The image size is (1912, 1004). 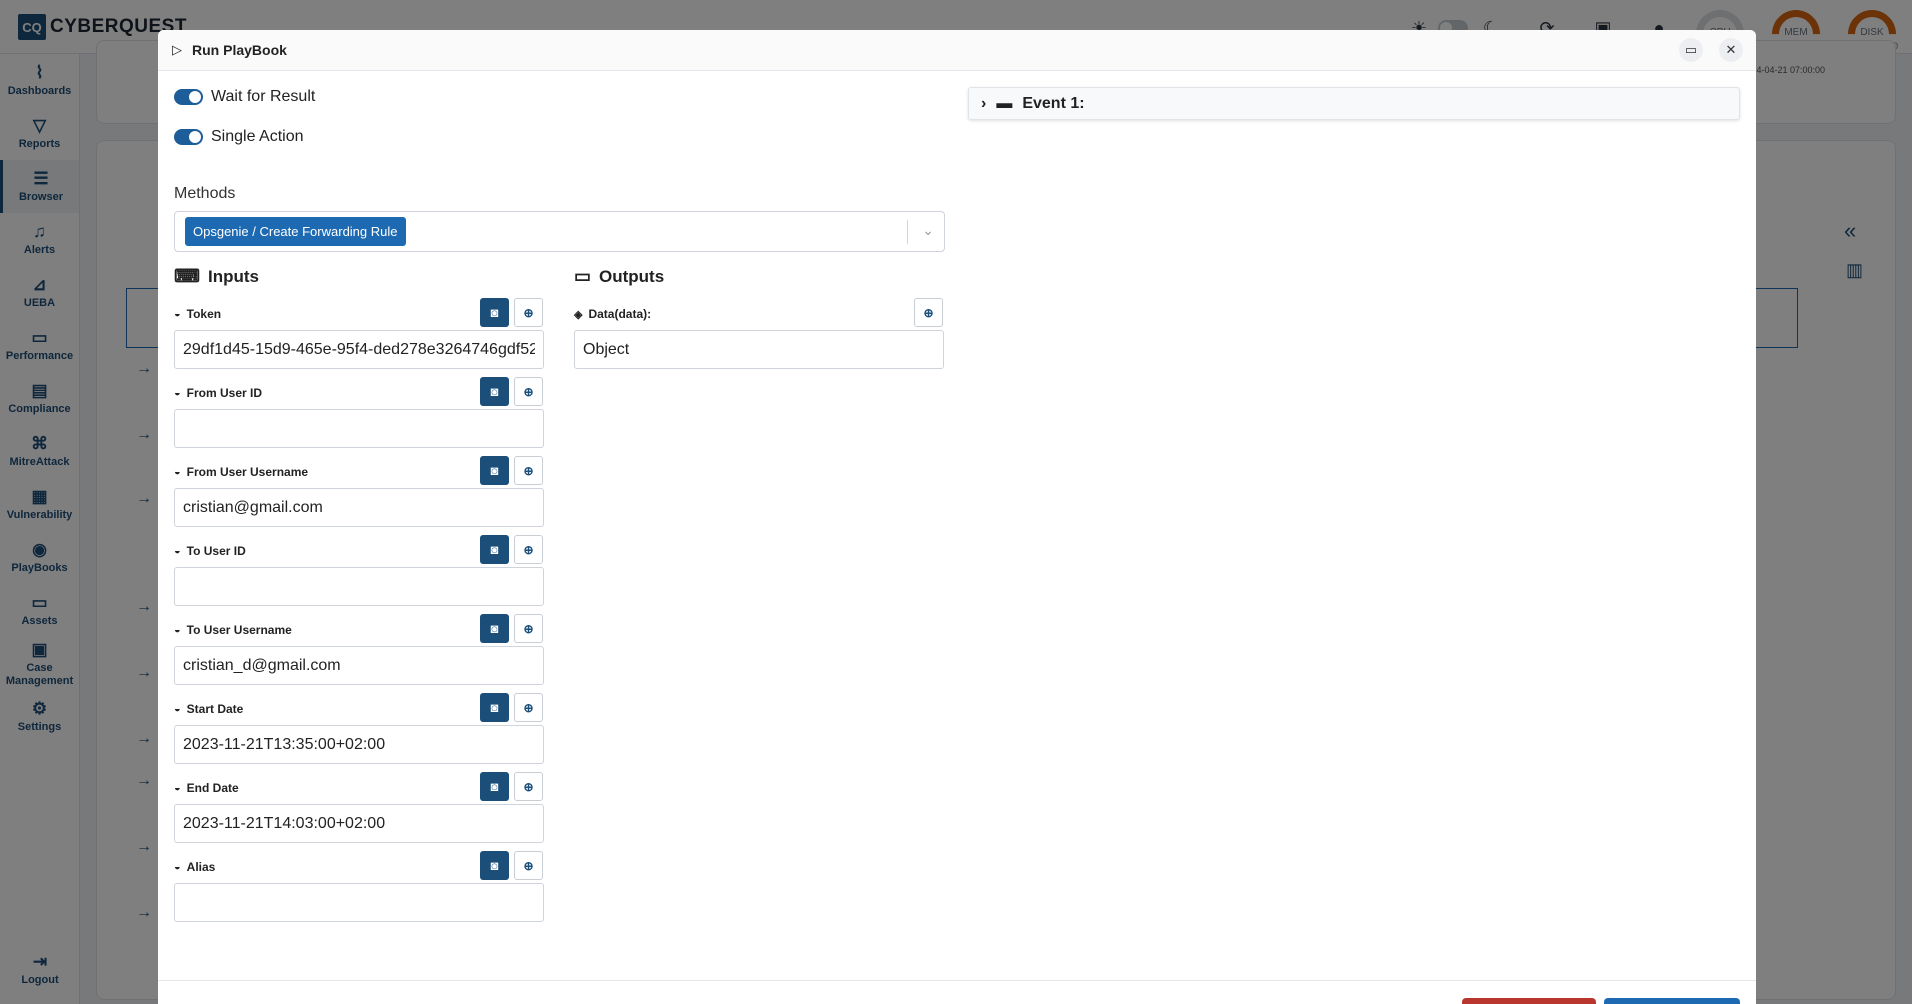 I want to click on field-label-text: Data(data):, so click(x=620, y=314).